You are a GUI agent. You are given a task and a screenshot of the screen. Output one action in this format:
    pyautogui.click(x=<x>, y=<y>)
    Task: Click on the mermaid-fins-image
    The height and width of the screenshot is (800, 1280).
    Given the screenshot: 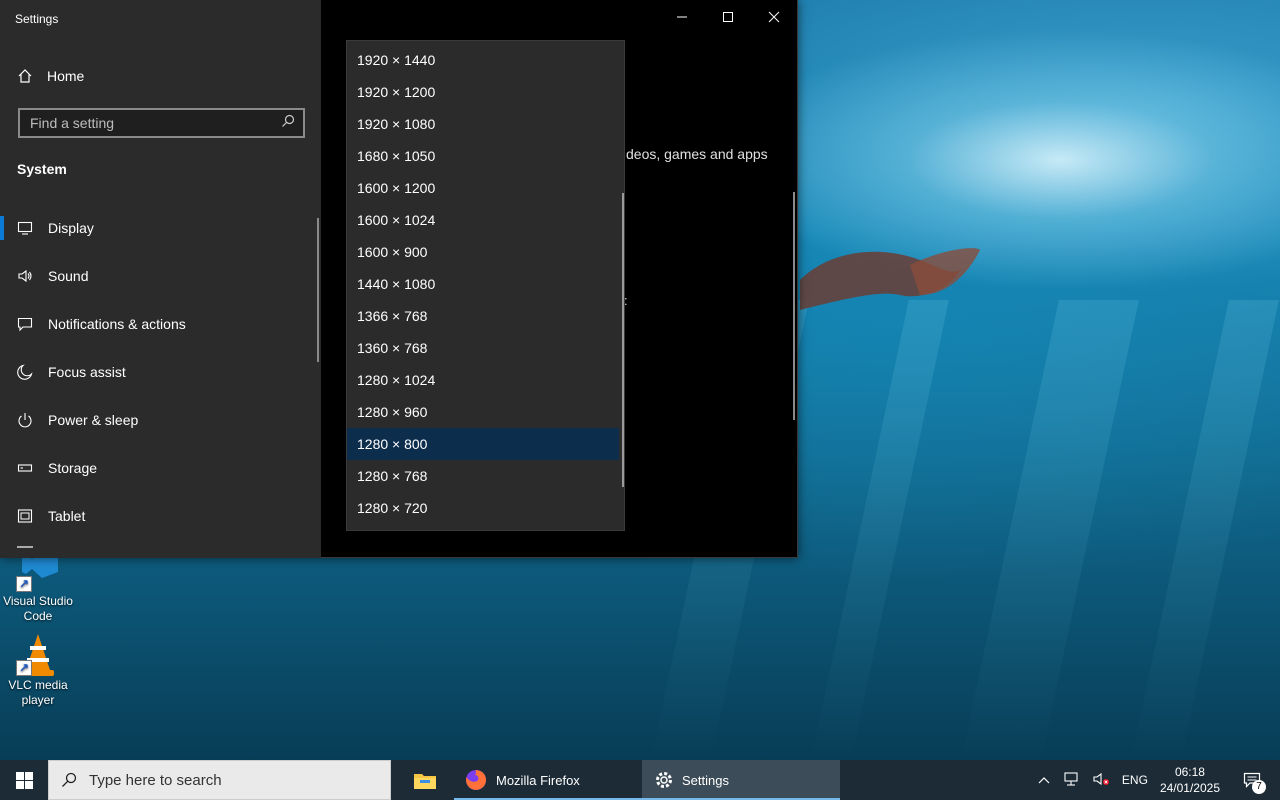 What is the action you would take?
    pyautogui.click(x=890, y=279)
    